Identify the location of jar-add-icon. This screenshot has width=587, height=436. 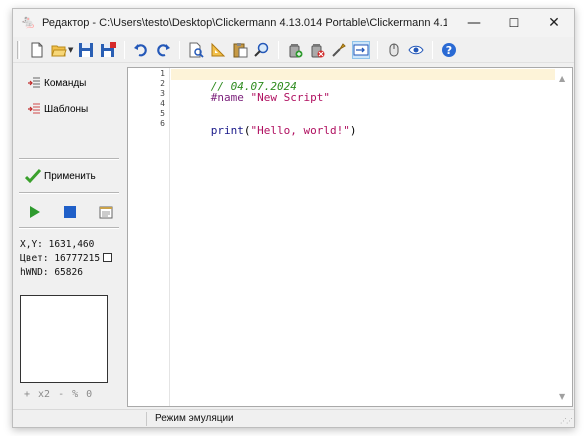
(296, 50).